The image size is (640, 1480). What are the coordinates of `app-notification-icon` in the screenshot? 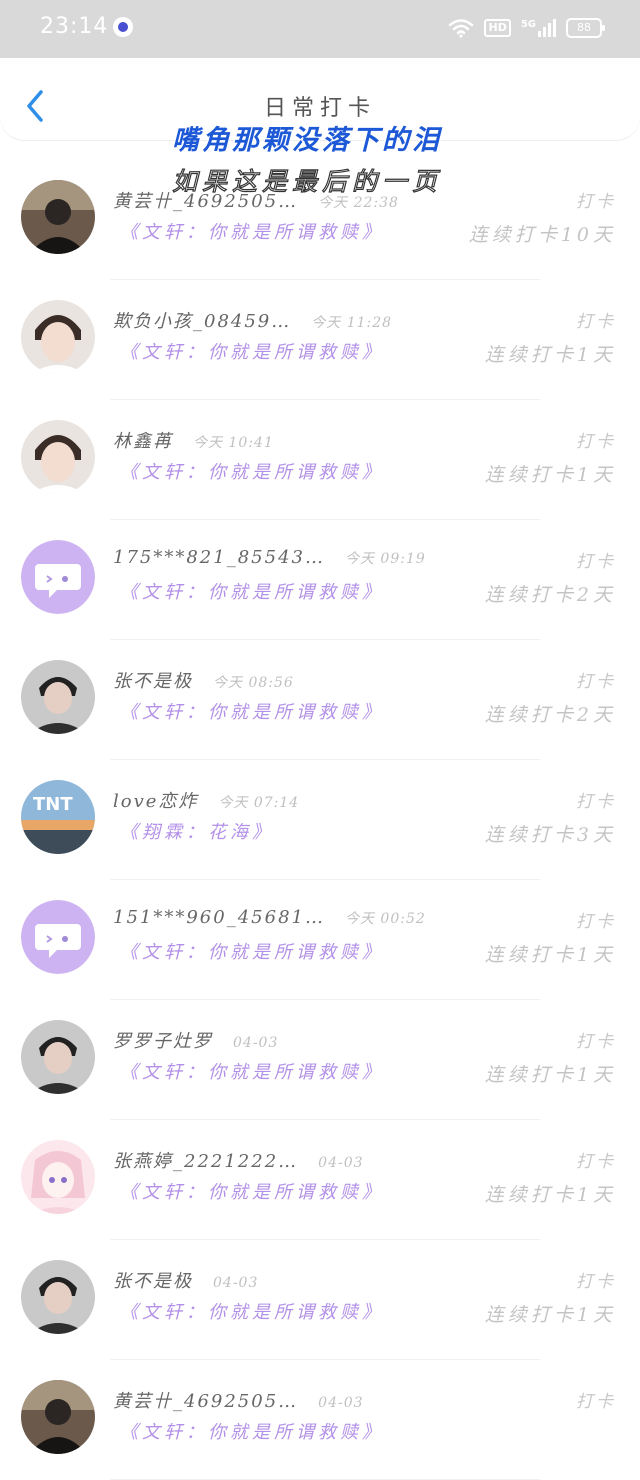 It's located at (123, 27).